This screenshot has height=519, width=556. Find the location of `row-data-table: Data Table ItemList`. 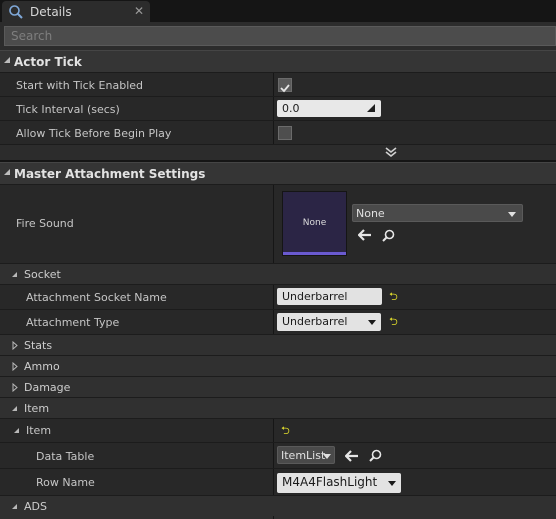

row-data-table: Data Table ItemList is located at coordinates (278, 455).